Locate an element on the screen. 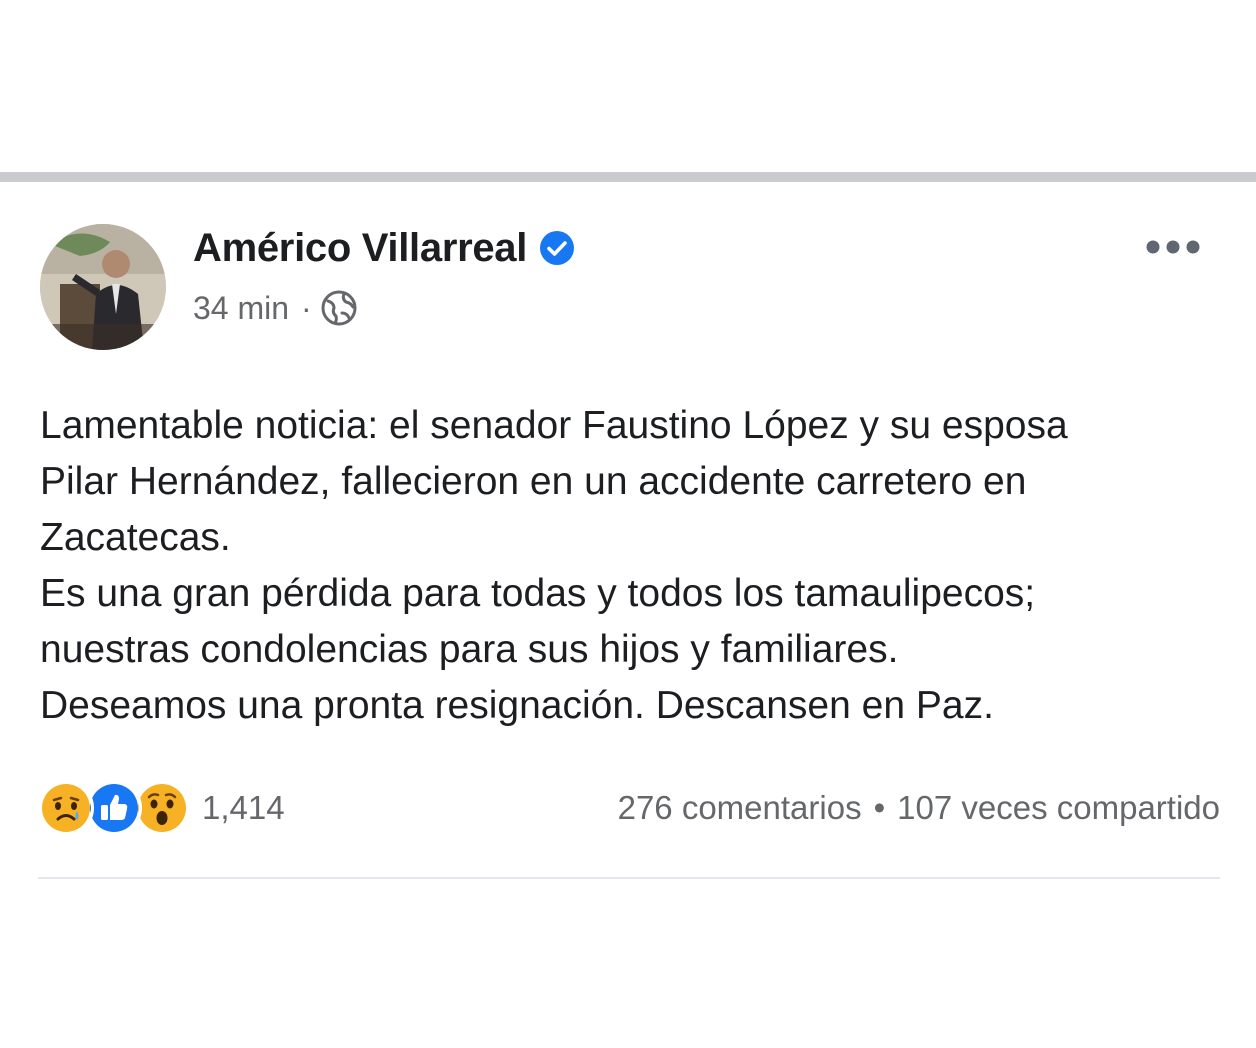 This screenshot has width=1256, height=1048. verified-badge-icon is located at coordinates (557, 248).